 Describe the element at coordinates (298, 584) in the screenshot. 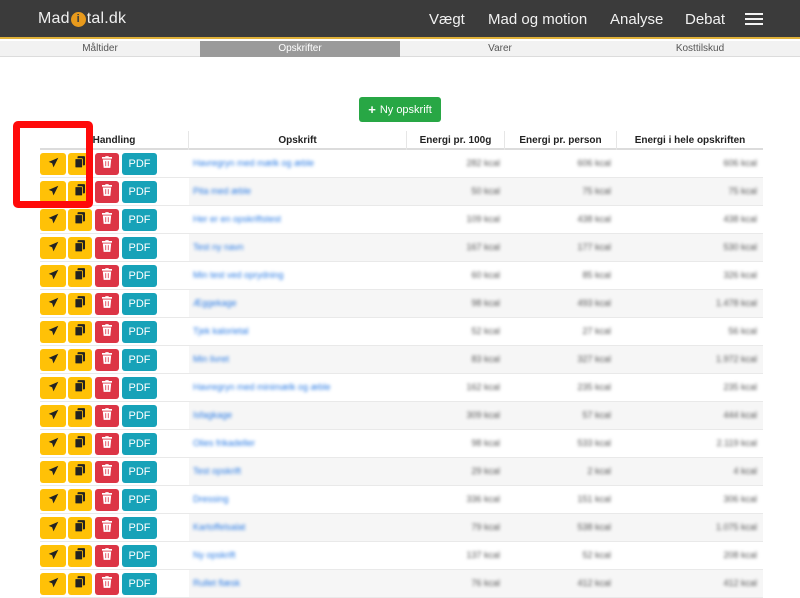

I see `recipe-link: Rullet flæsk` at that location.